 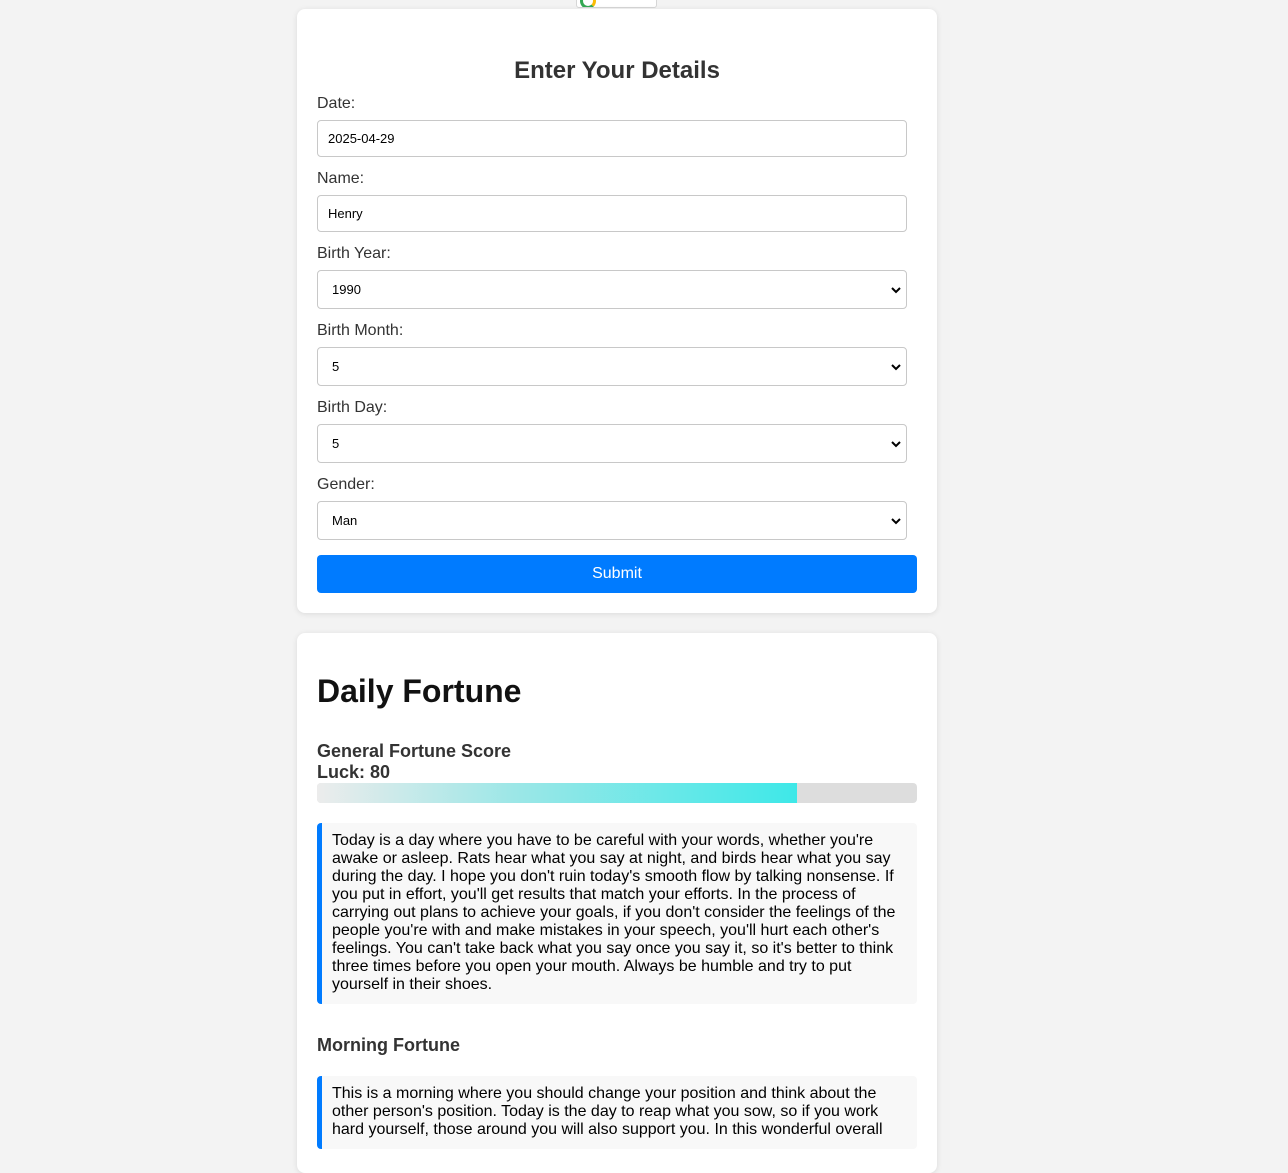 I want to click on date-input-value: 2025-04-29, so click(x=361, y=138).